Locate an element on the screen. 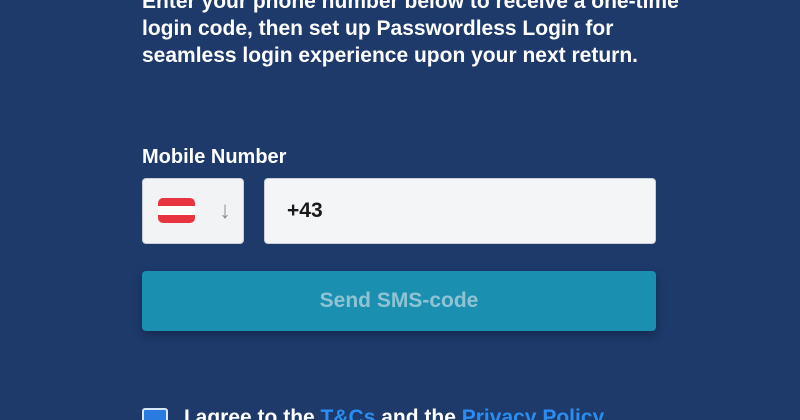 The height and width of the screenshot is (420, 800). phone-number-input is located at coordinates (460, 211).